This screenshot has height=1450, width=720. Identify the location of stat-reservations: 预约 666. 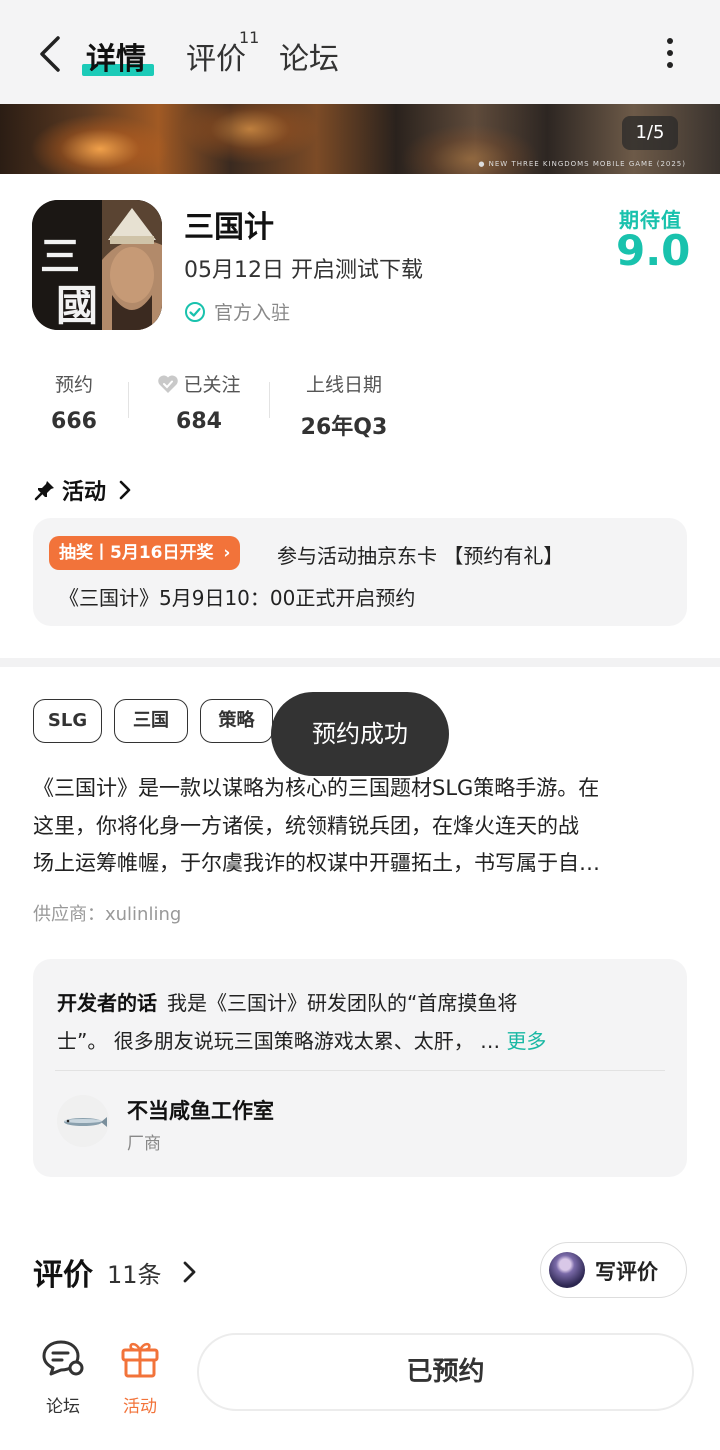
(74, 402).